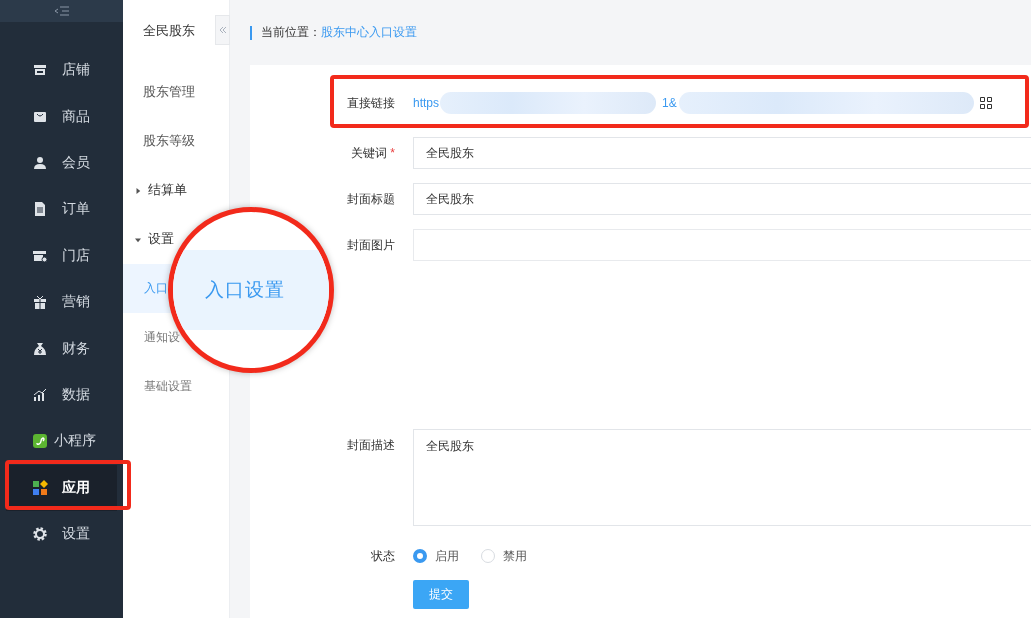 The width and height of the screenshot is (1031, 618). I want to click on field-label: 封面图片, so click(371, 245).